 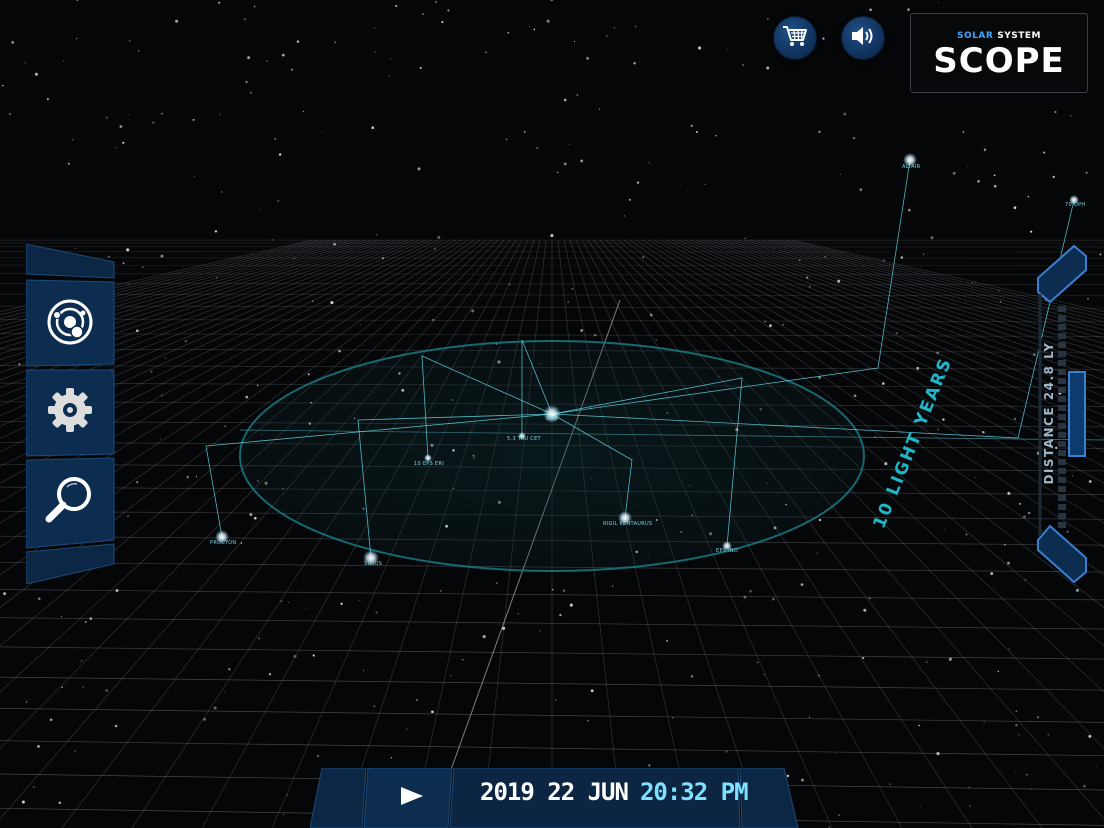 What do you see at coordinates (727, 551) in the screenshot?
I see `star-label-eps-indi: EPS IND` at bounding box center [727, 551].